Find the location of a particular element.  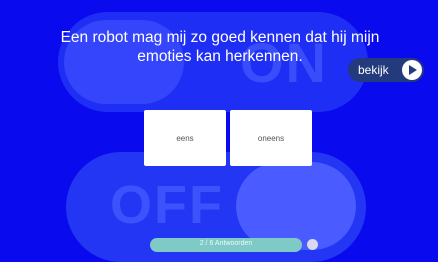

progress-indicator: 2 / 6 Antwoorden is located at coordinates (226, 245).